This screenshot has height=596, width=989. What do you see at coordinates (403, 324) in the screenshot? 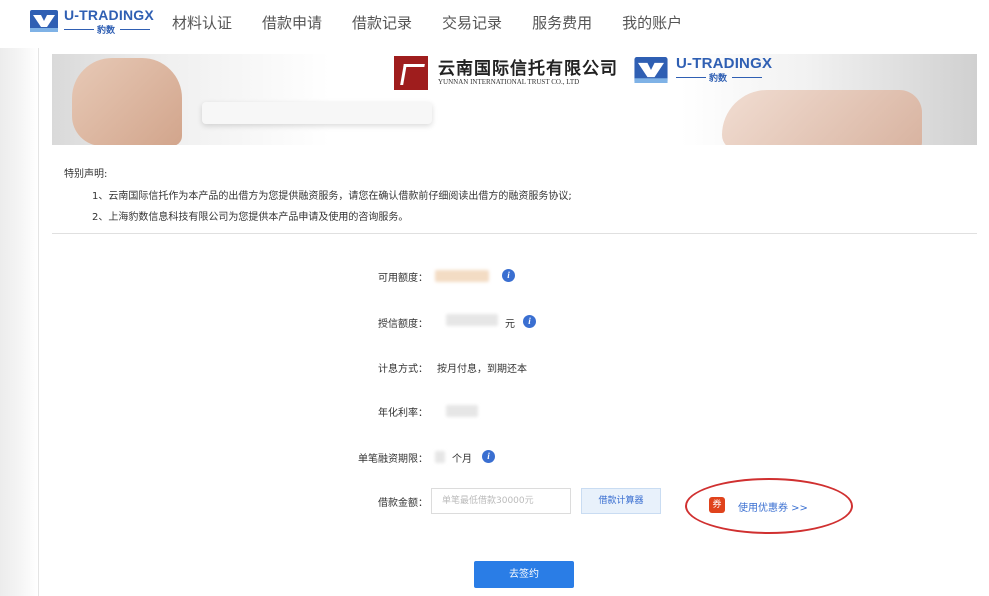
I see `credit-limit-label: 授信额度：` at bounding box center [403, 324].